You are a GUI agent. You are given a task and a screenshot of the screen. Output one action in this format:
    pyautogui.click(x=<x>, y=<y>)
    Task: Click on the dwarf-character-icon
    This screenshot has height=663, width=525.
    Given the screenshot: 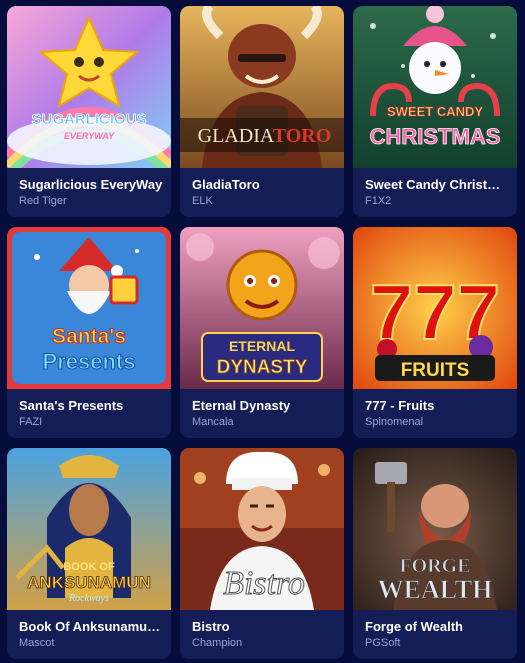 What is the action you would take?
    pyautogui.click(x=445, y=506)
    